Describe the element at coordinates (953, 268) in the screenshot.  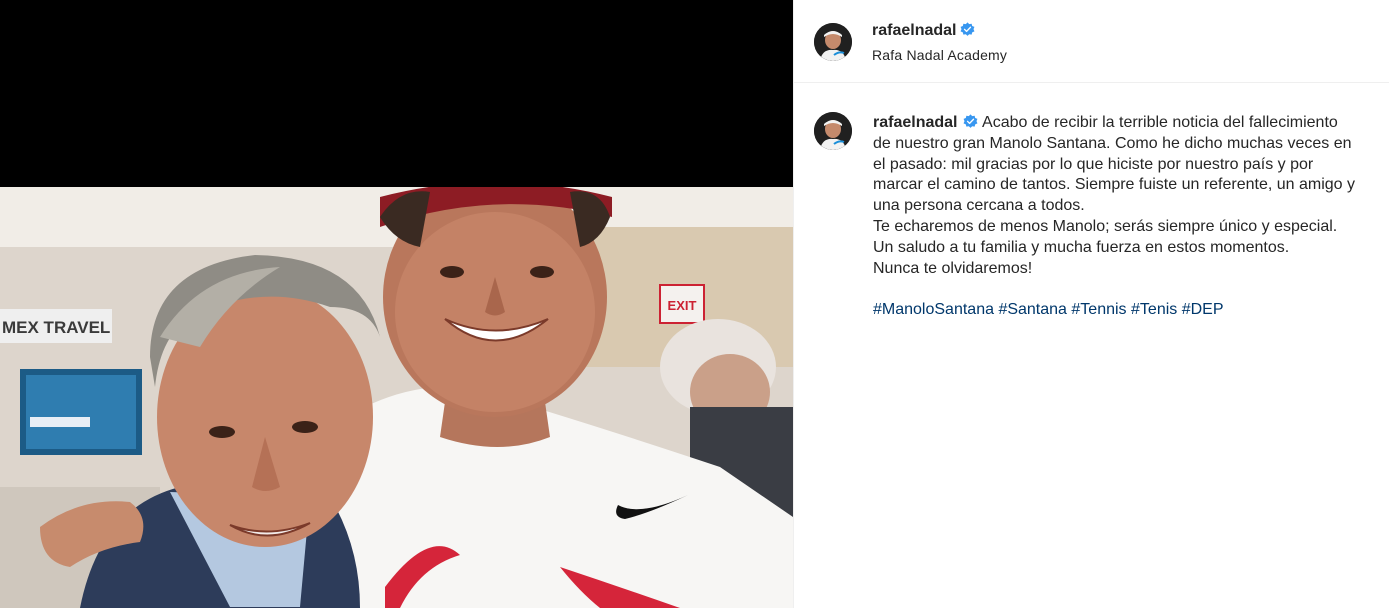
I see `caption-line: Nunca te olvidaremos!` at that location.